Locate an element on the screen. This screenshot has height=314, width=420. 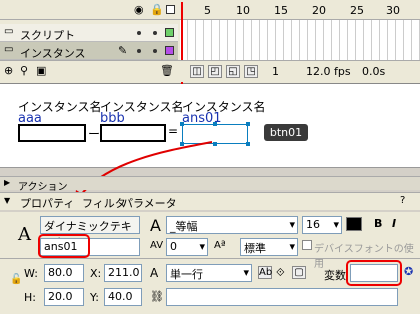
font-size-input: 16 ▾ is located at coordinates (322, 225).